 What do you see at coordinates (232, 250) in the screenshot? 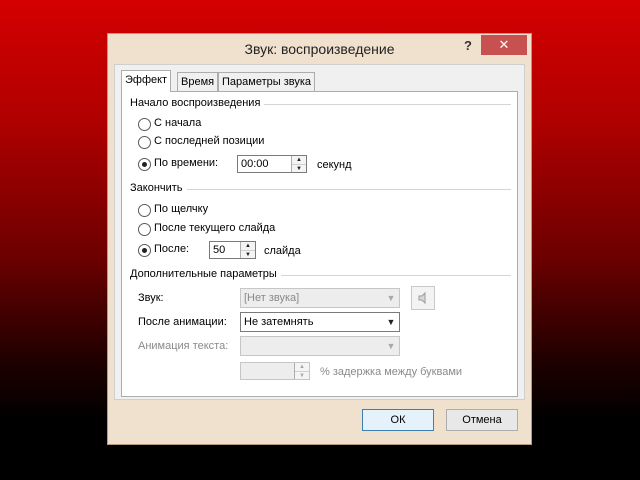
I see `after-slides-spinner: 50 ▲ ▼` at bounding box center [232, 250].